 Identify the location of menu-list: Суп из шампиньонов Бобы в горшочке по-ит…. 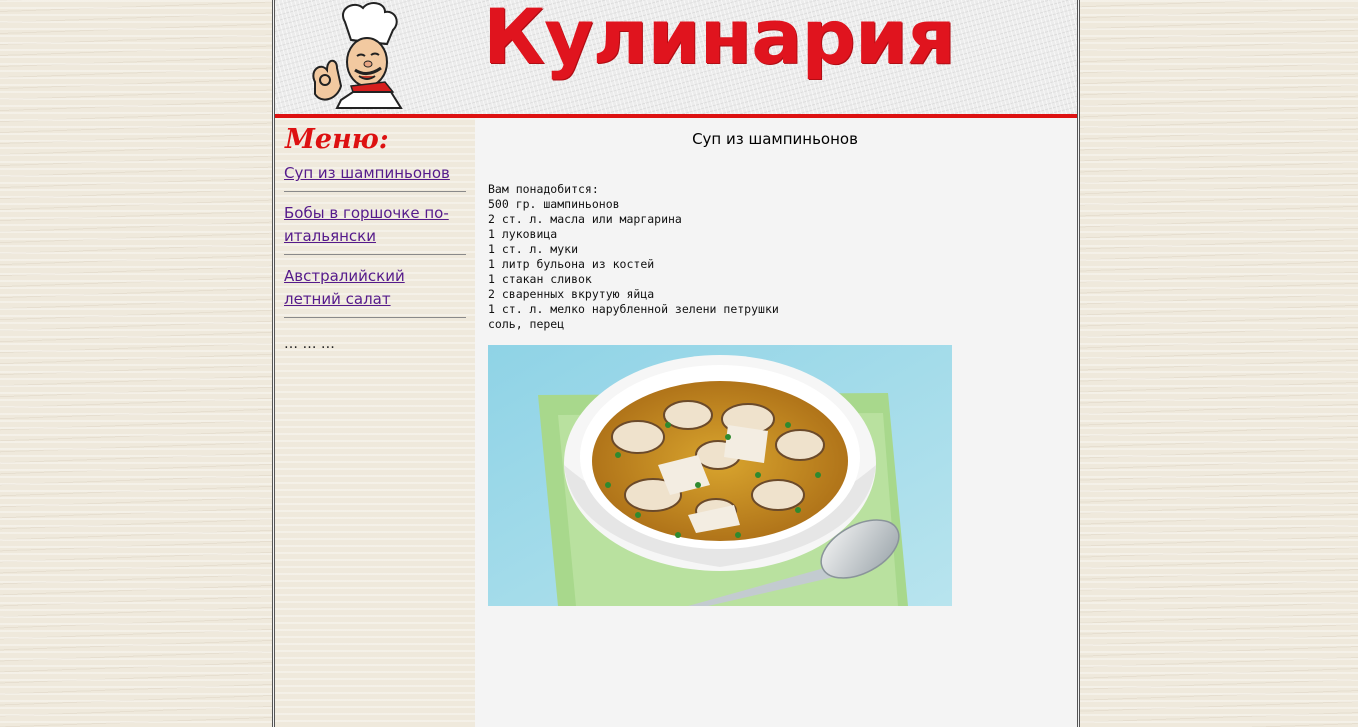
(375, 245).